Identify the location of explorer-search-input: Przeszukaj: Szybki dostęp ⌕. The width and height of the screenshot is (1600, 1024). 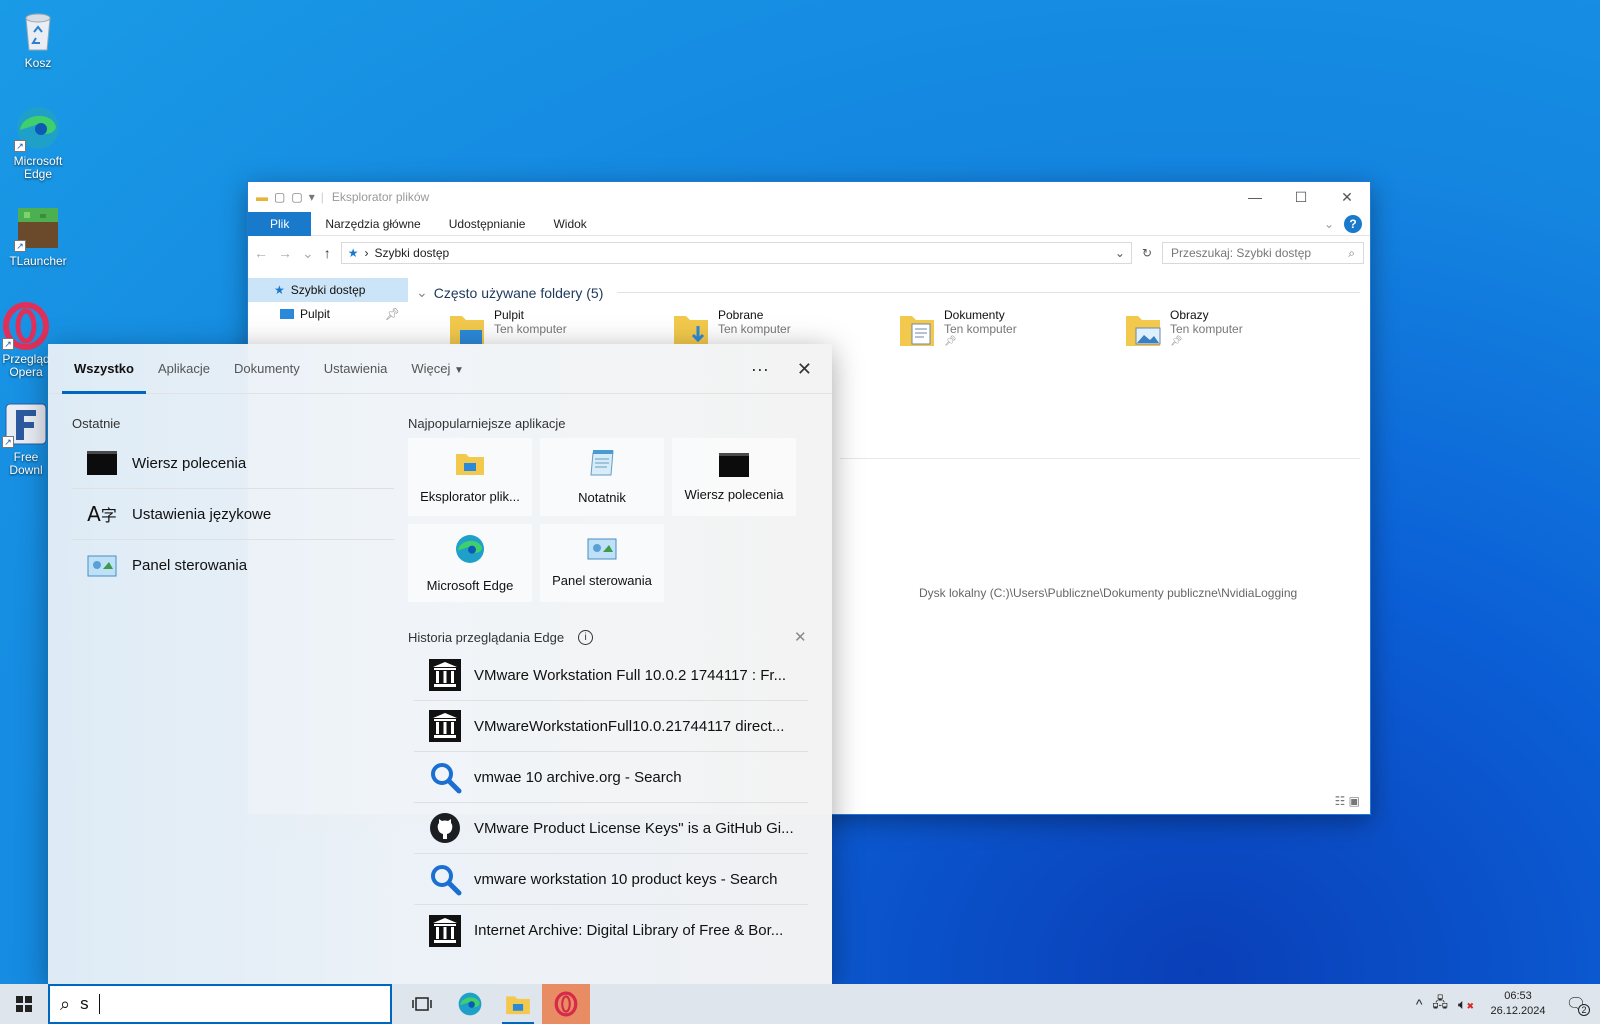
(1263, 253).